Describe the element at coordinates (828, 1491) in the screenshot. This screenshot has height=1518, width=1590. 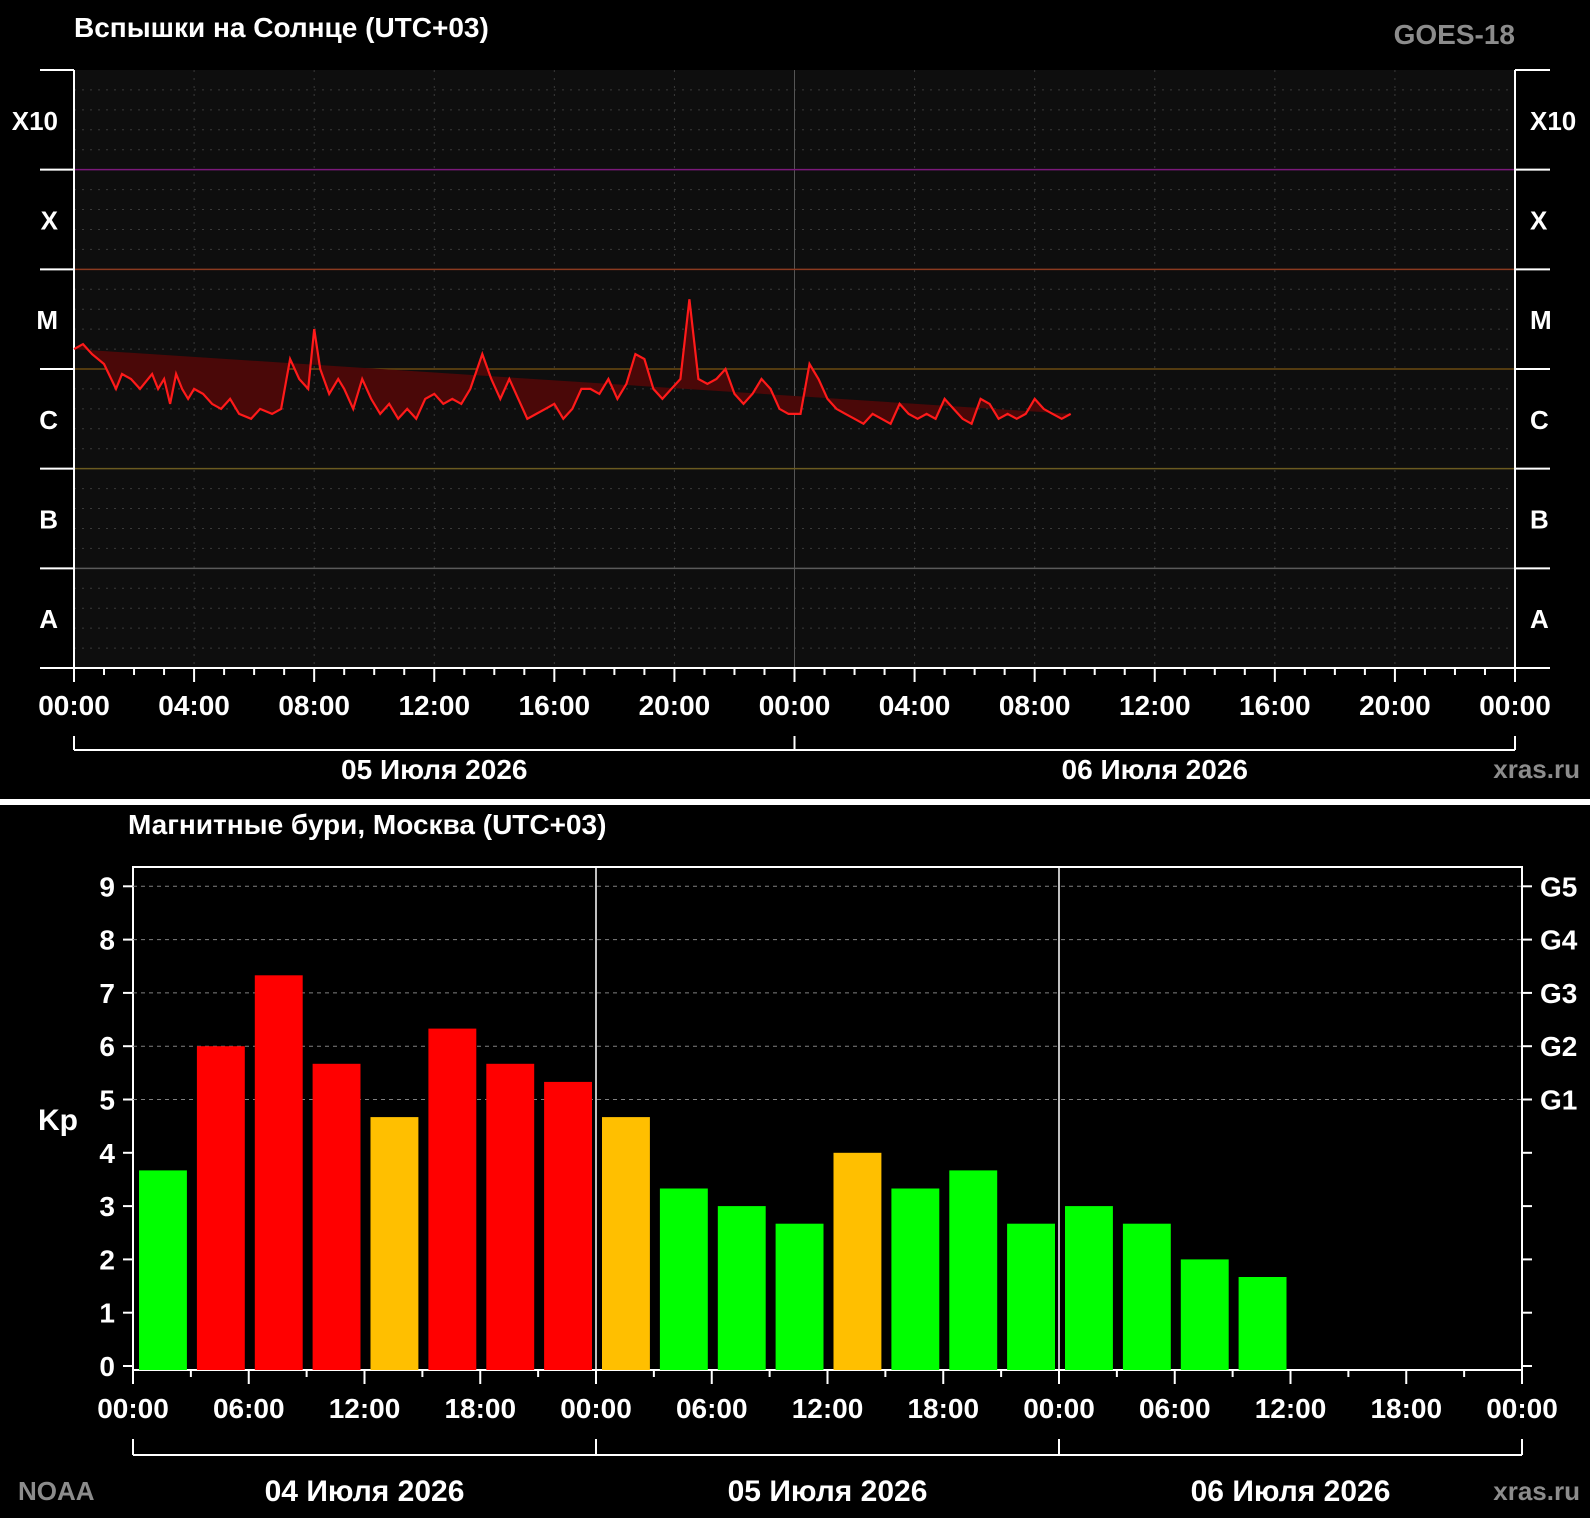
I see `kp-date-label: 05 Июля 2026` at that location.